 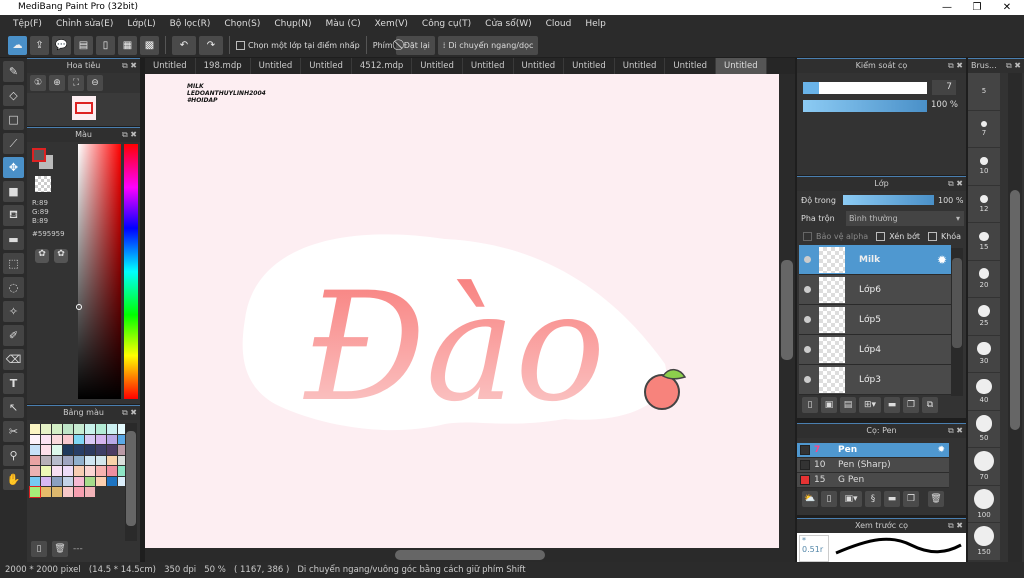 What do you see at coordinates (13, 407) in the screenshot?
I see `operation-icon: ↖` at bounding box center [13, 407].